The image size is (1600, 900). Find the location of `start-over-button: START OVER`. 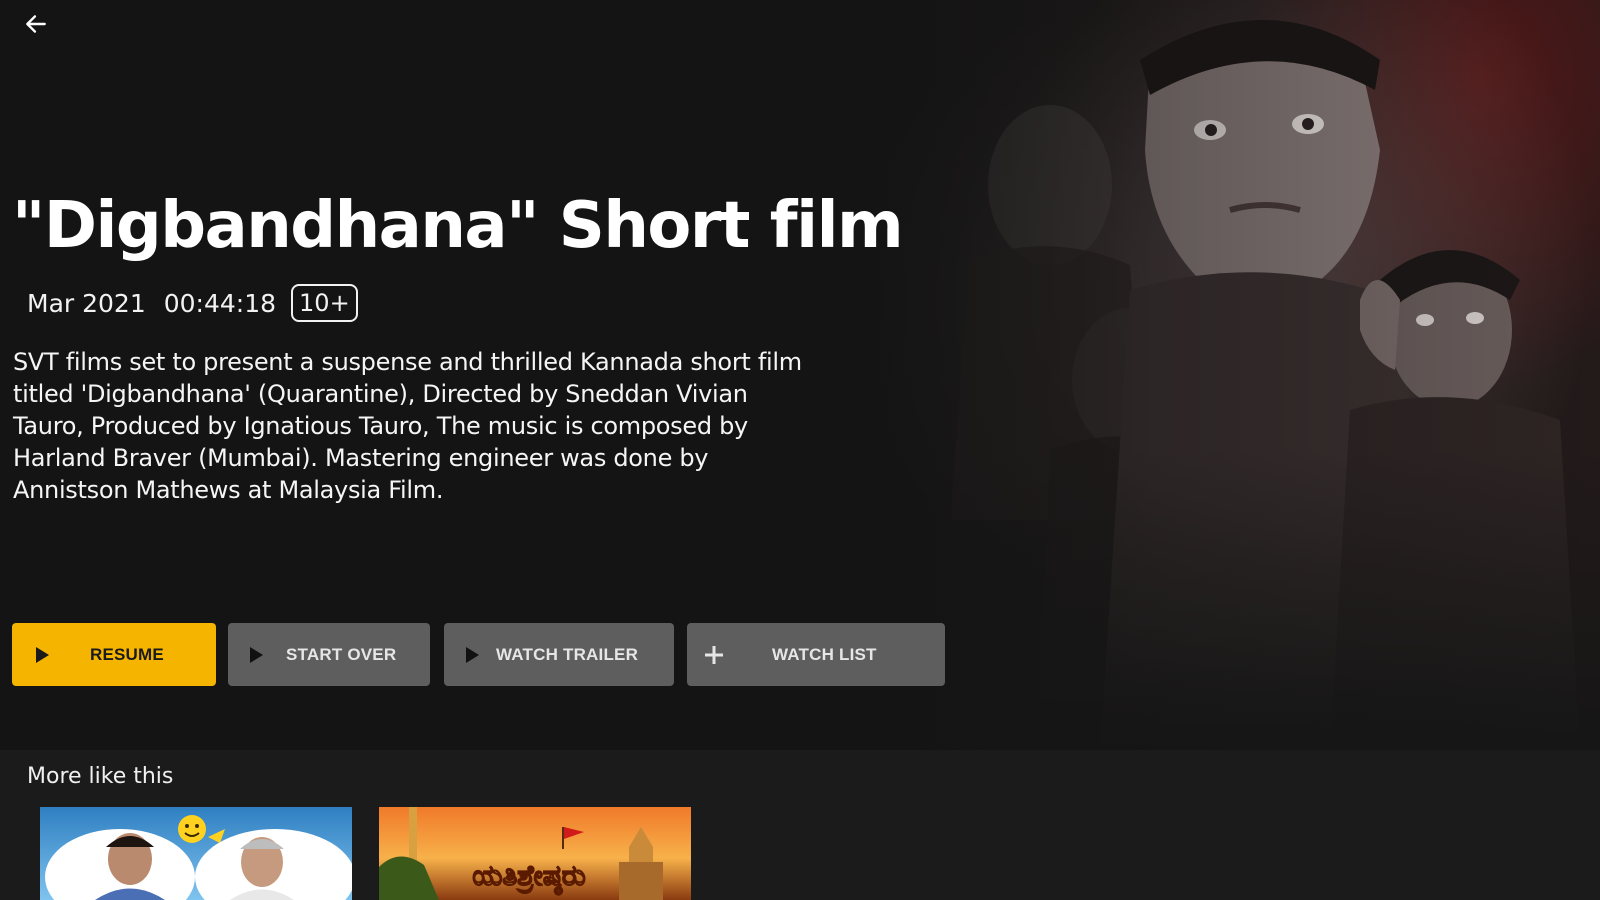

start-over-button: START OVER is located at coordinates (329, 654).